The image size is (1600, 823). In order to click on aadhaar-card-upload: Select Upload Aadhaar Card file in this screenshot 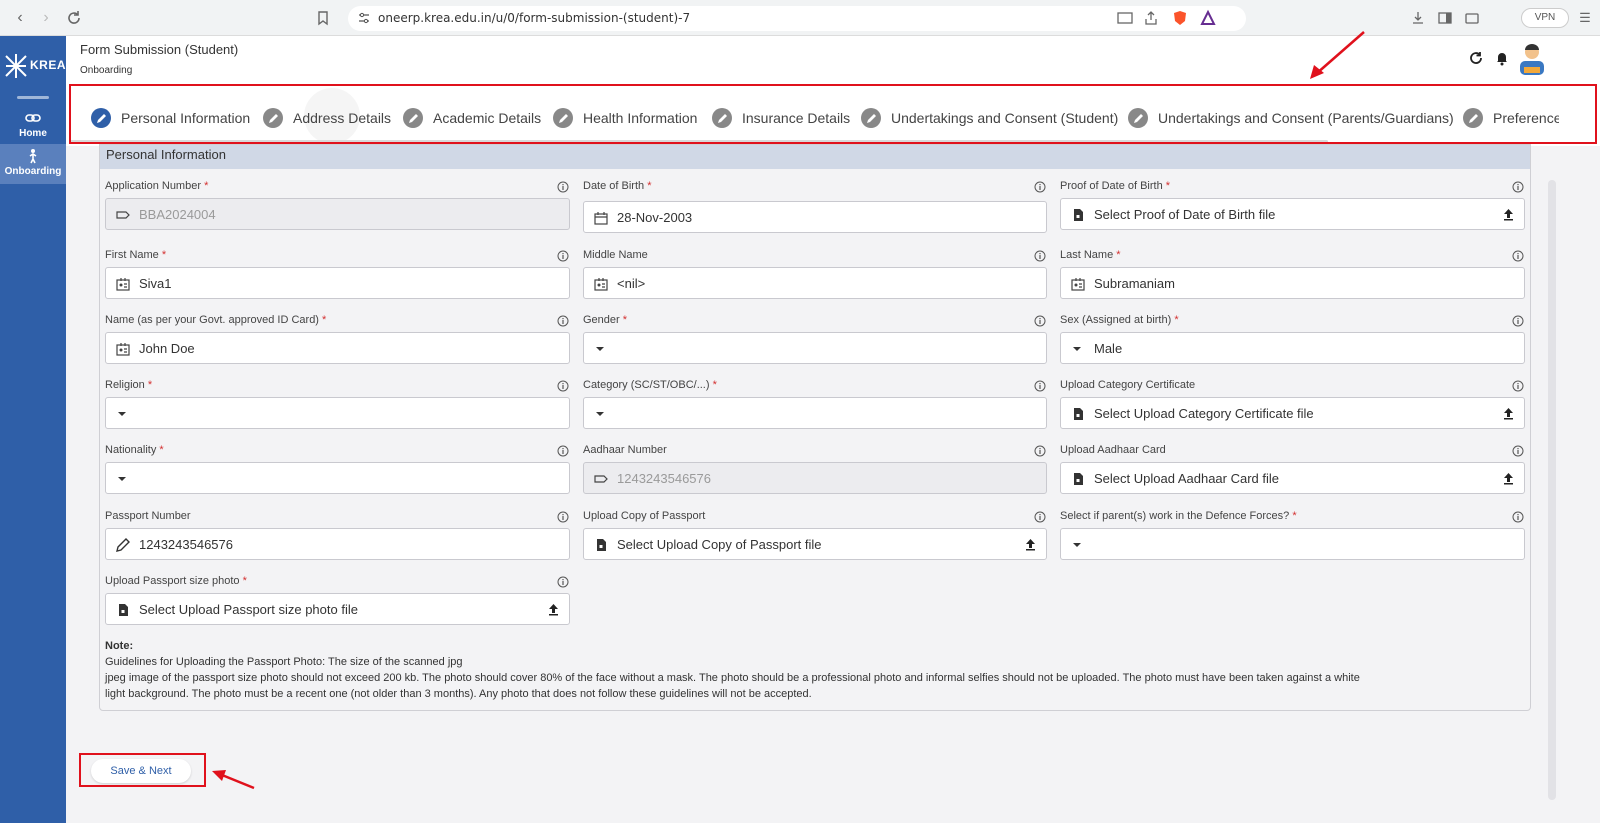, I will do `click(1292, 478)`.